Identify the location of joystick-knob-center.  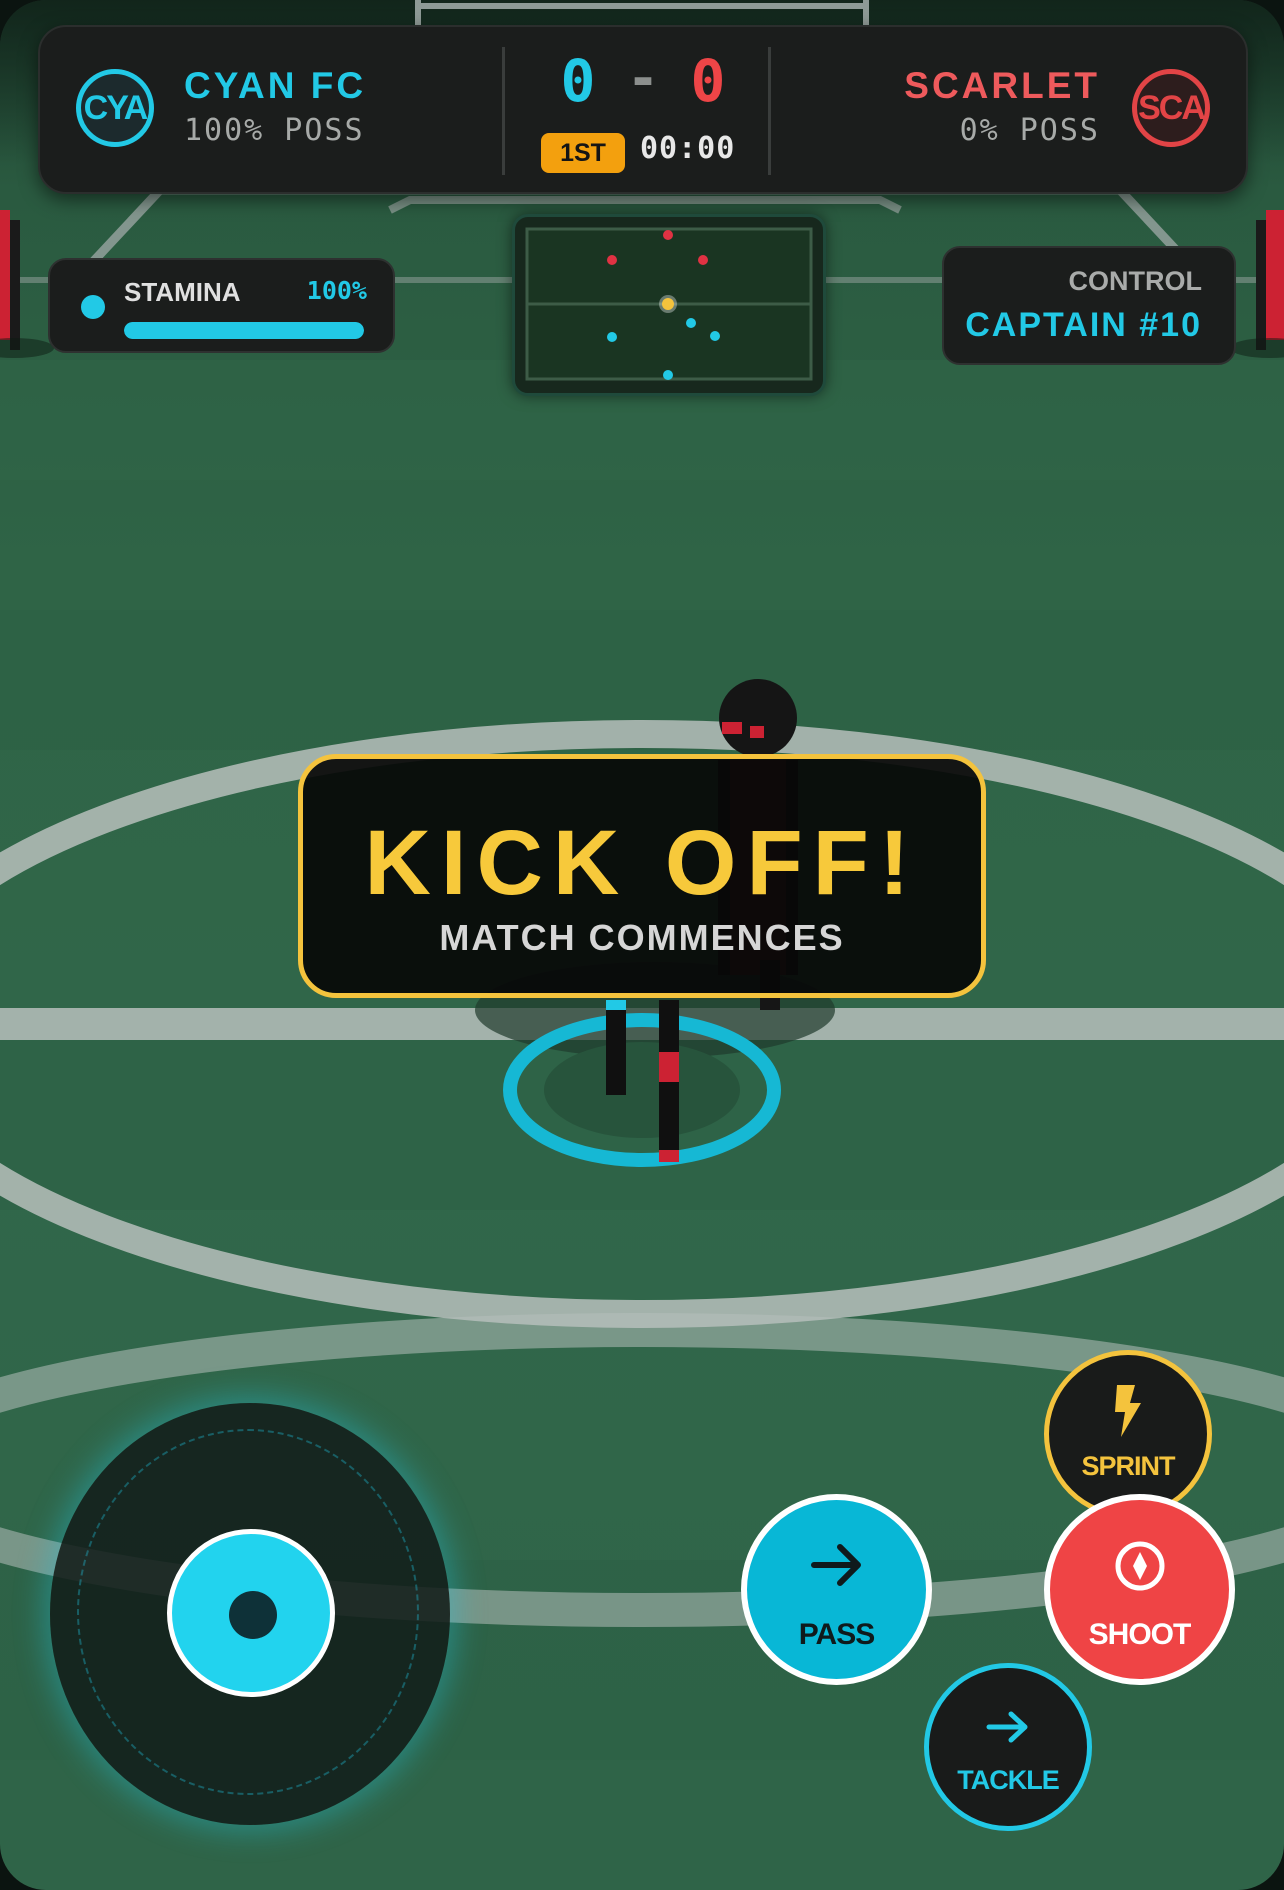
(253, 1615).